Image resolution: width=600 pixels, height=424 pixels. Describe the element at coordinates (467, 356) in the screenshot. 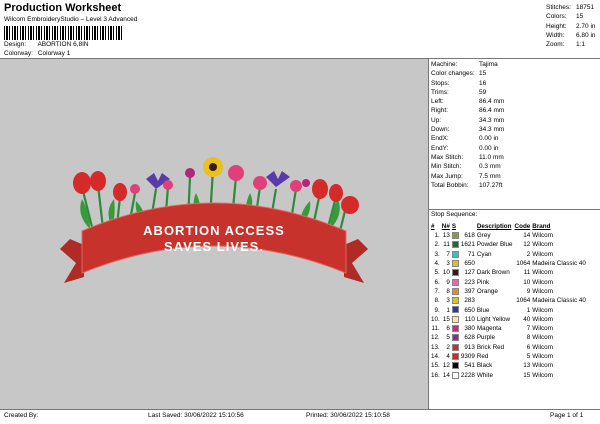

I see `thread-code: 9309` at that location.